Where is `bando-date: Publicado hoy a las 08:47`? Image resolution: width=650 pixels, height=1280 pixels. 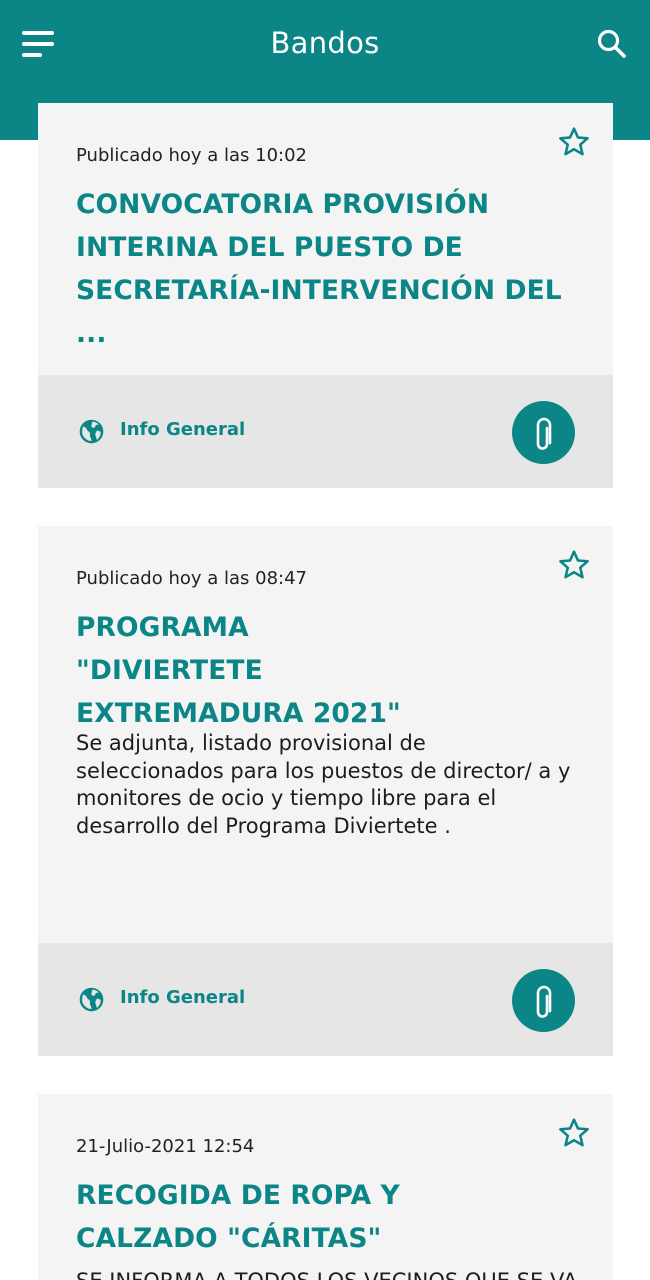
bando-date: Publicado hoy a las 08:47 is located at coordinates (192, 578).